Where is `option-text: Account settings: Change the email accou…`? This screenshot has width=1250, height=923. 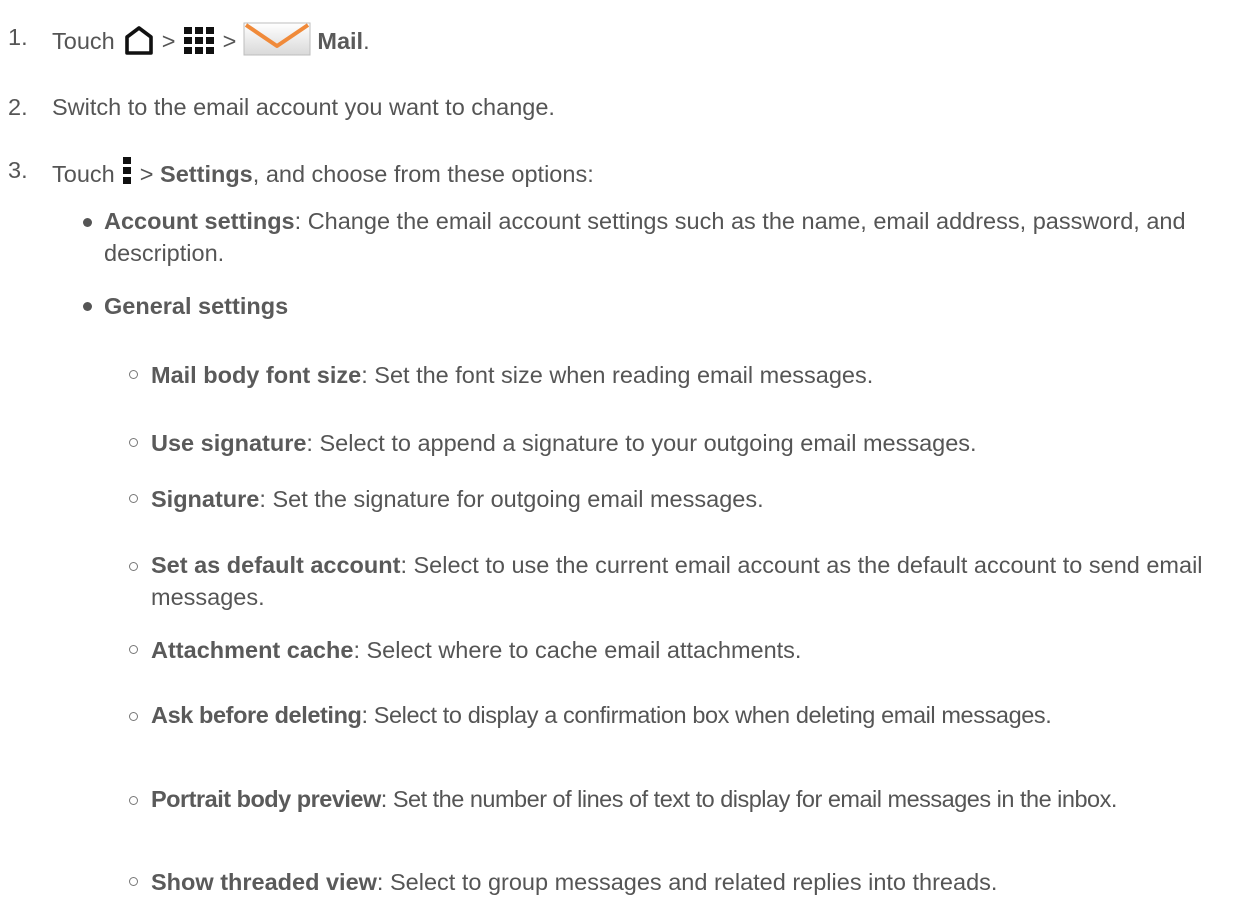 option-text: Account settings: Change the email accou… is located at coordinates (664, 237).